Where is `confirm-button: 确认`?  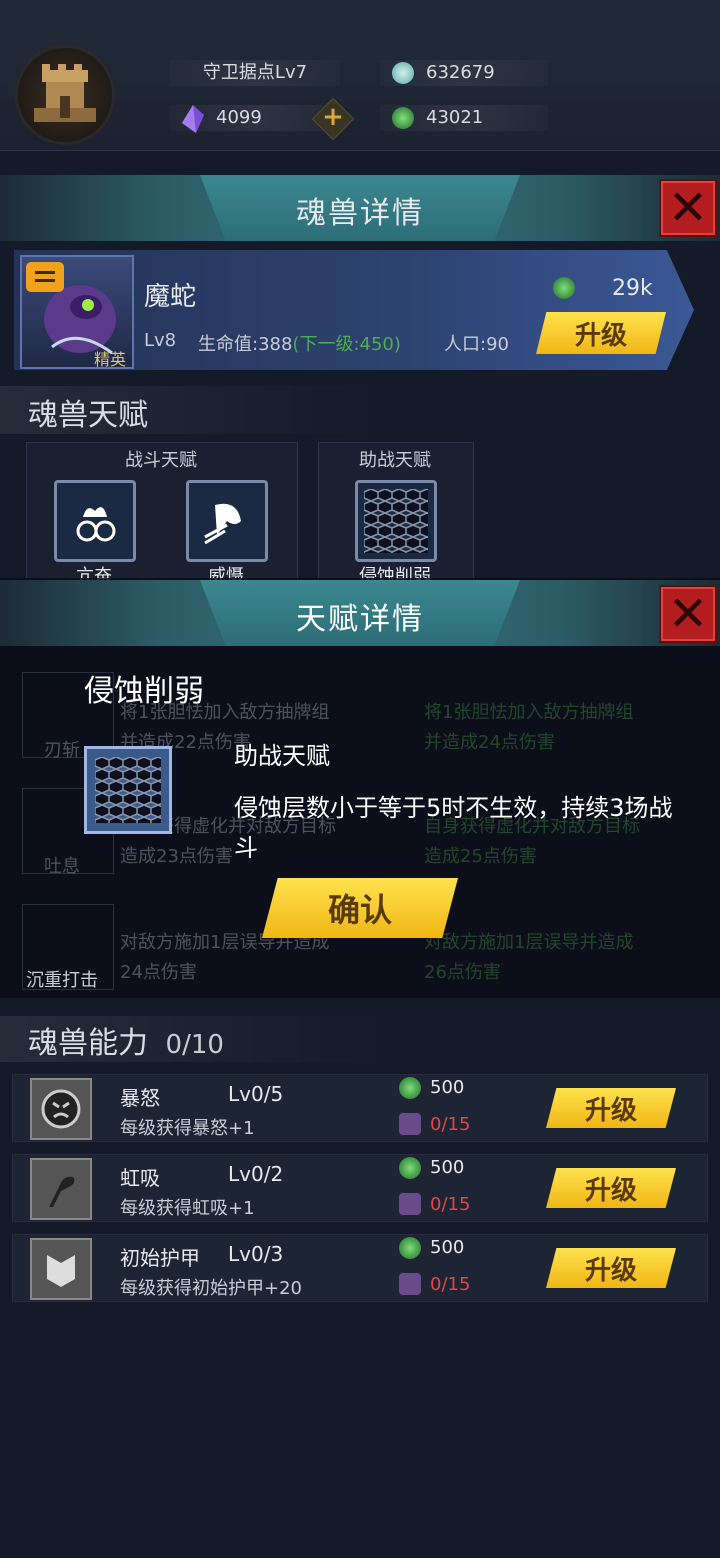 confirm-button: 确认 is located at coordinates (360, 908).